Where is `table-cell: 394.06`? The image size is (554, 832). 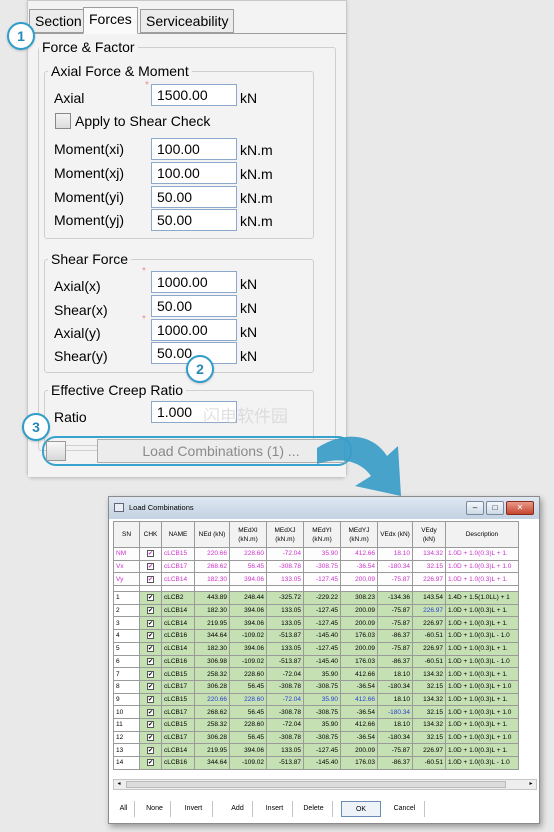 table-cell: 394.06 is located at coordinates (248, 579).